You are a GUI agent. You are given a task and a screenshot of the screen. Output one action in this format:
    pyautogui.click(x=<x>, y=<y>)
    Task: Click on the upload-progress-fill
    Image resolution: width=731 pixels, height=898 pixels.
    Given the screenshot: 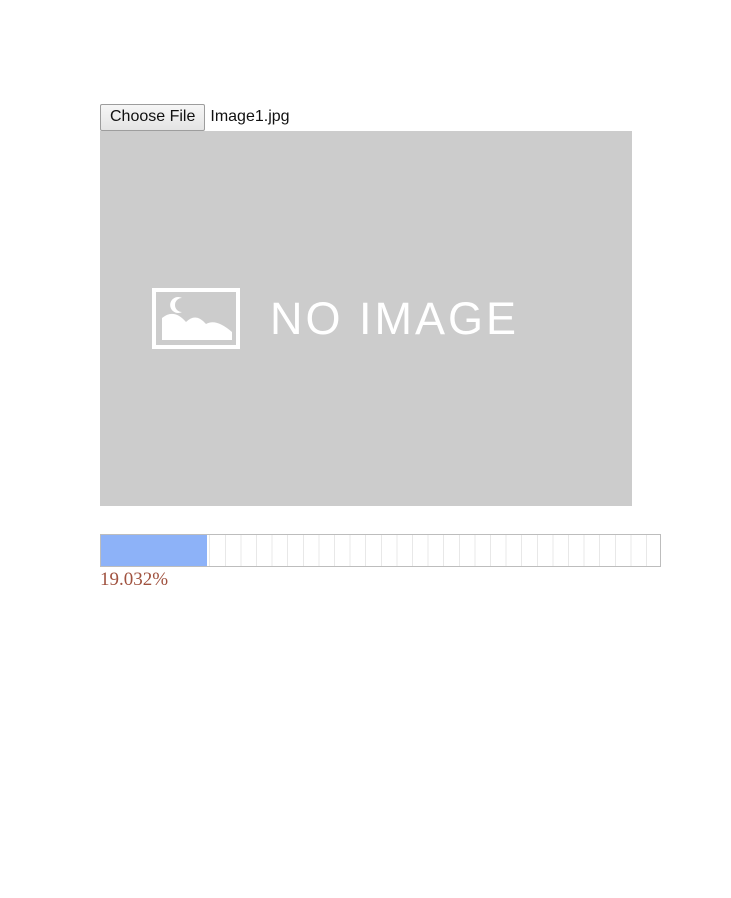 What is the action you would take?
    pyautogui.click(x=154, y=550)
    